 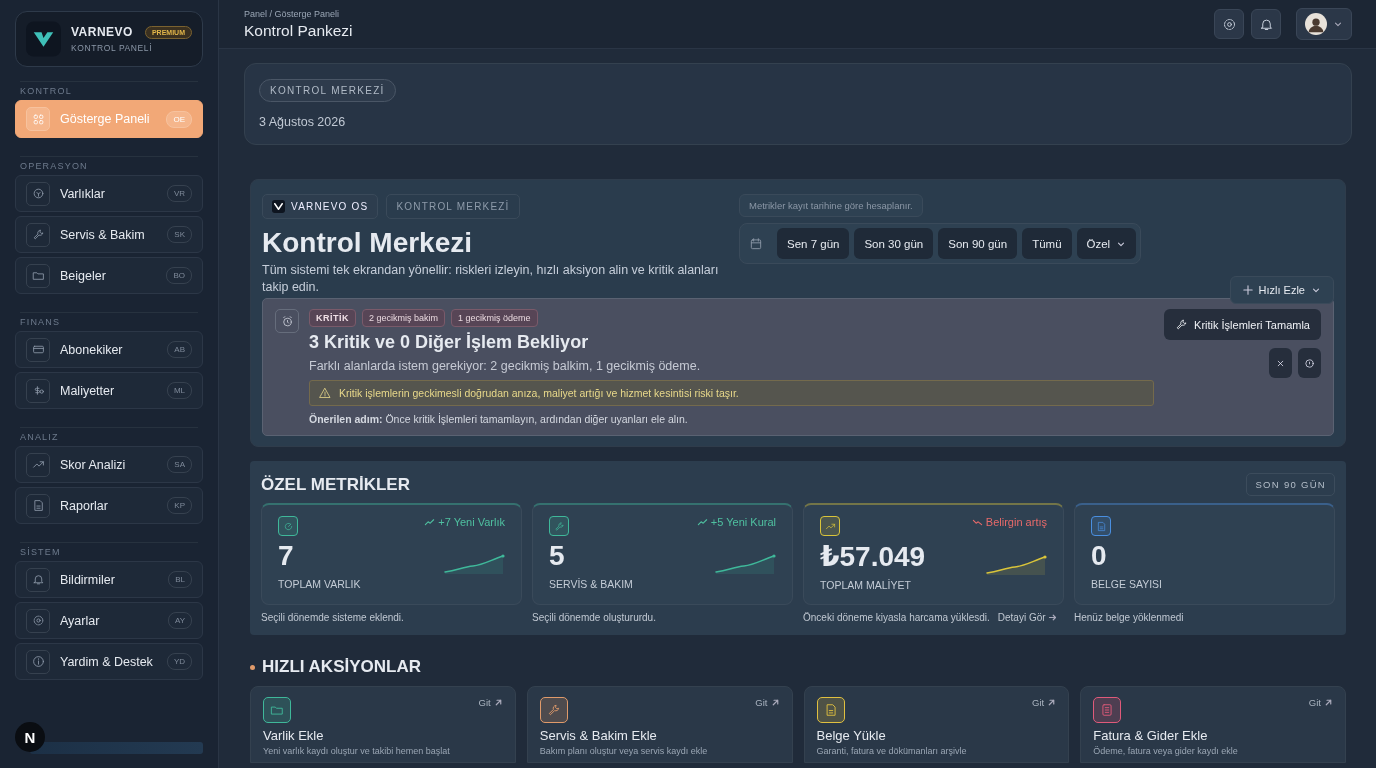 What do you see at coordinates (1213, 724) in the screenshot?
I see `action-card: Git Fatura & Gider Ekle Ödeme, fatura veya gider kaydı ekle` at bounding box center [1213, 724].